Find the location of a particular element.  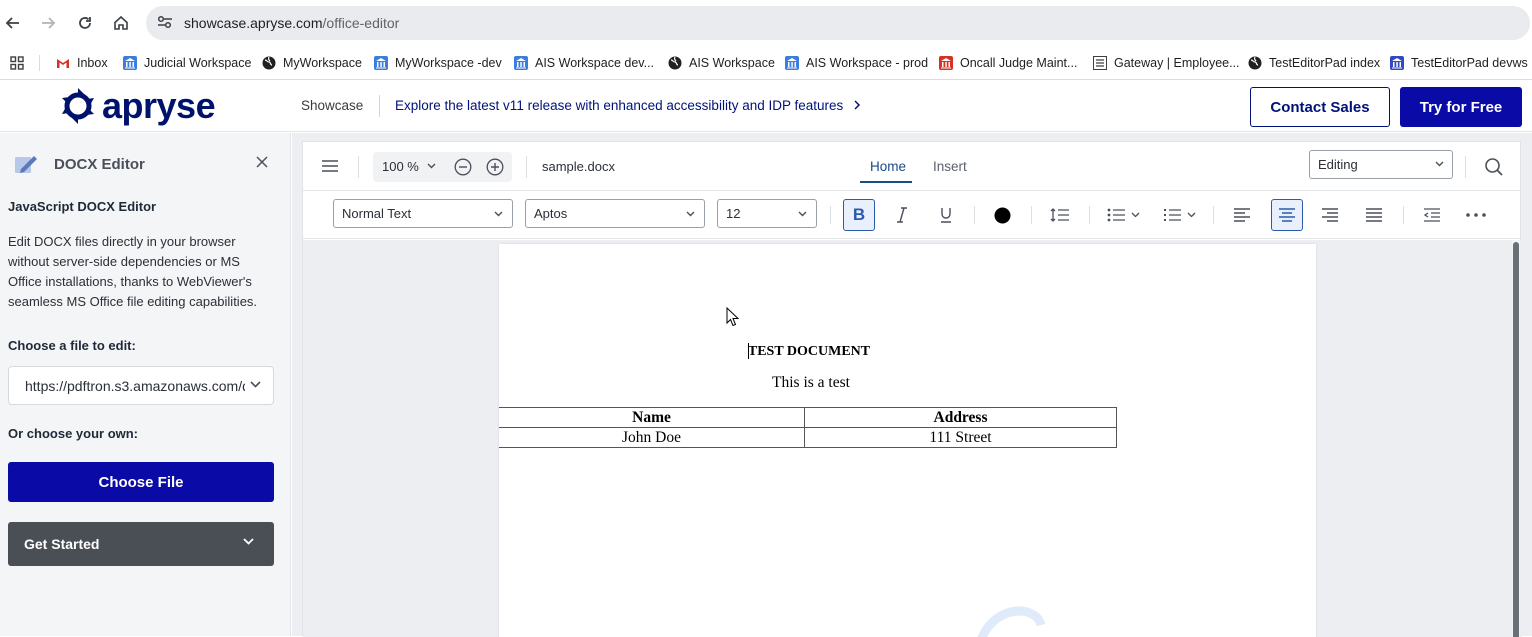

vertical-scrollbar is located at coordinates (1516, 438).